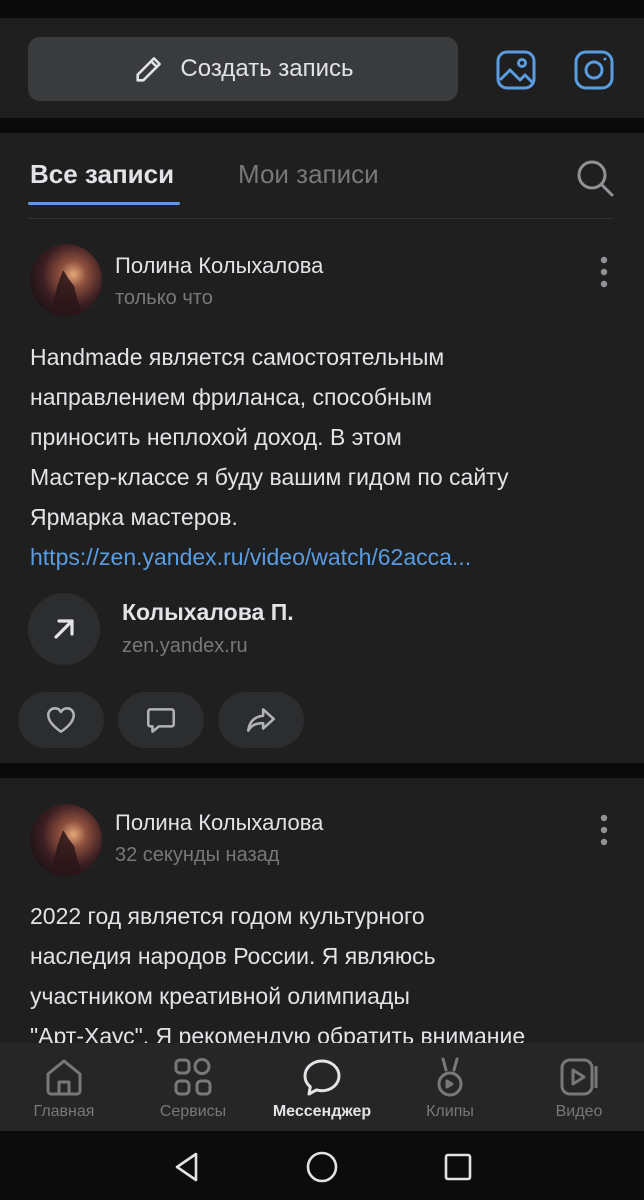 This screenshot has height=1200, width=644. I want to click on share-arrow-icon, so click(261, 720).